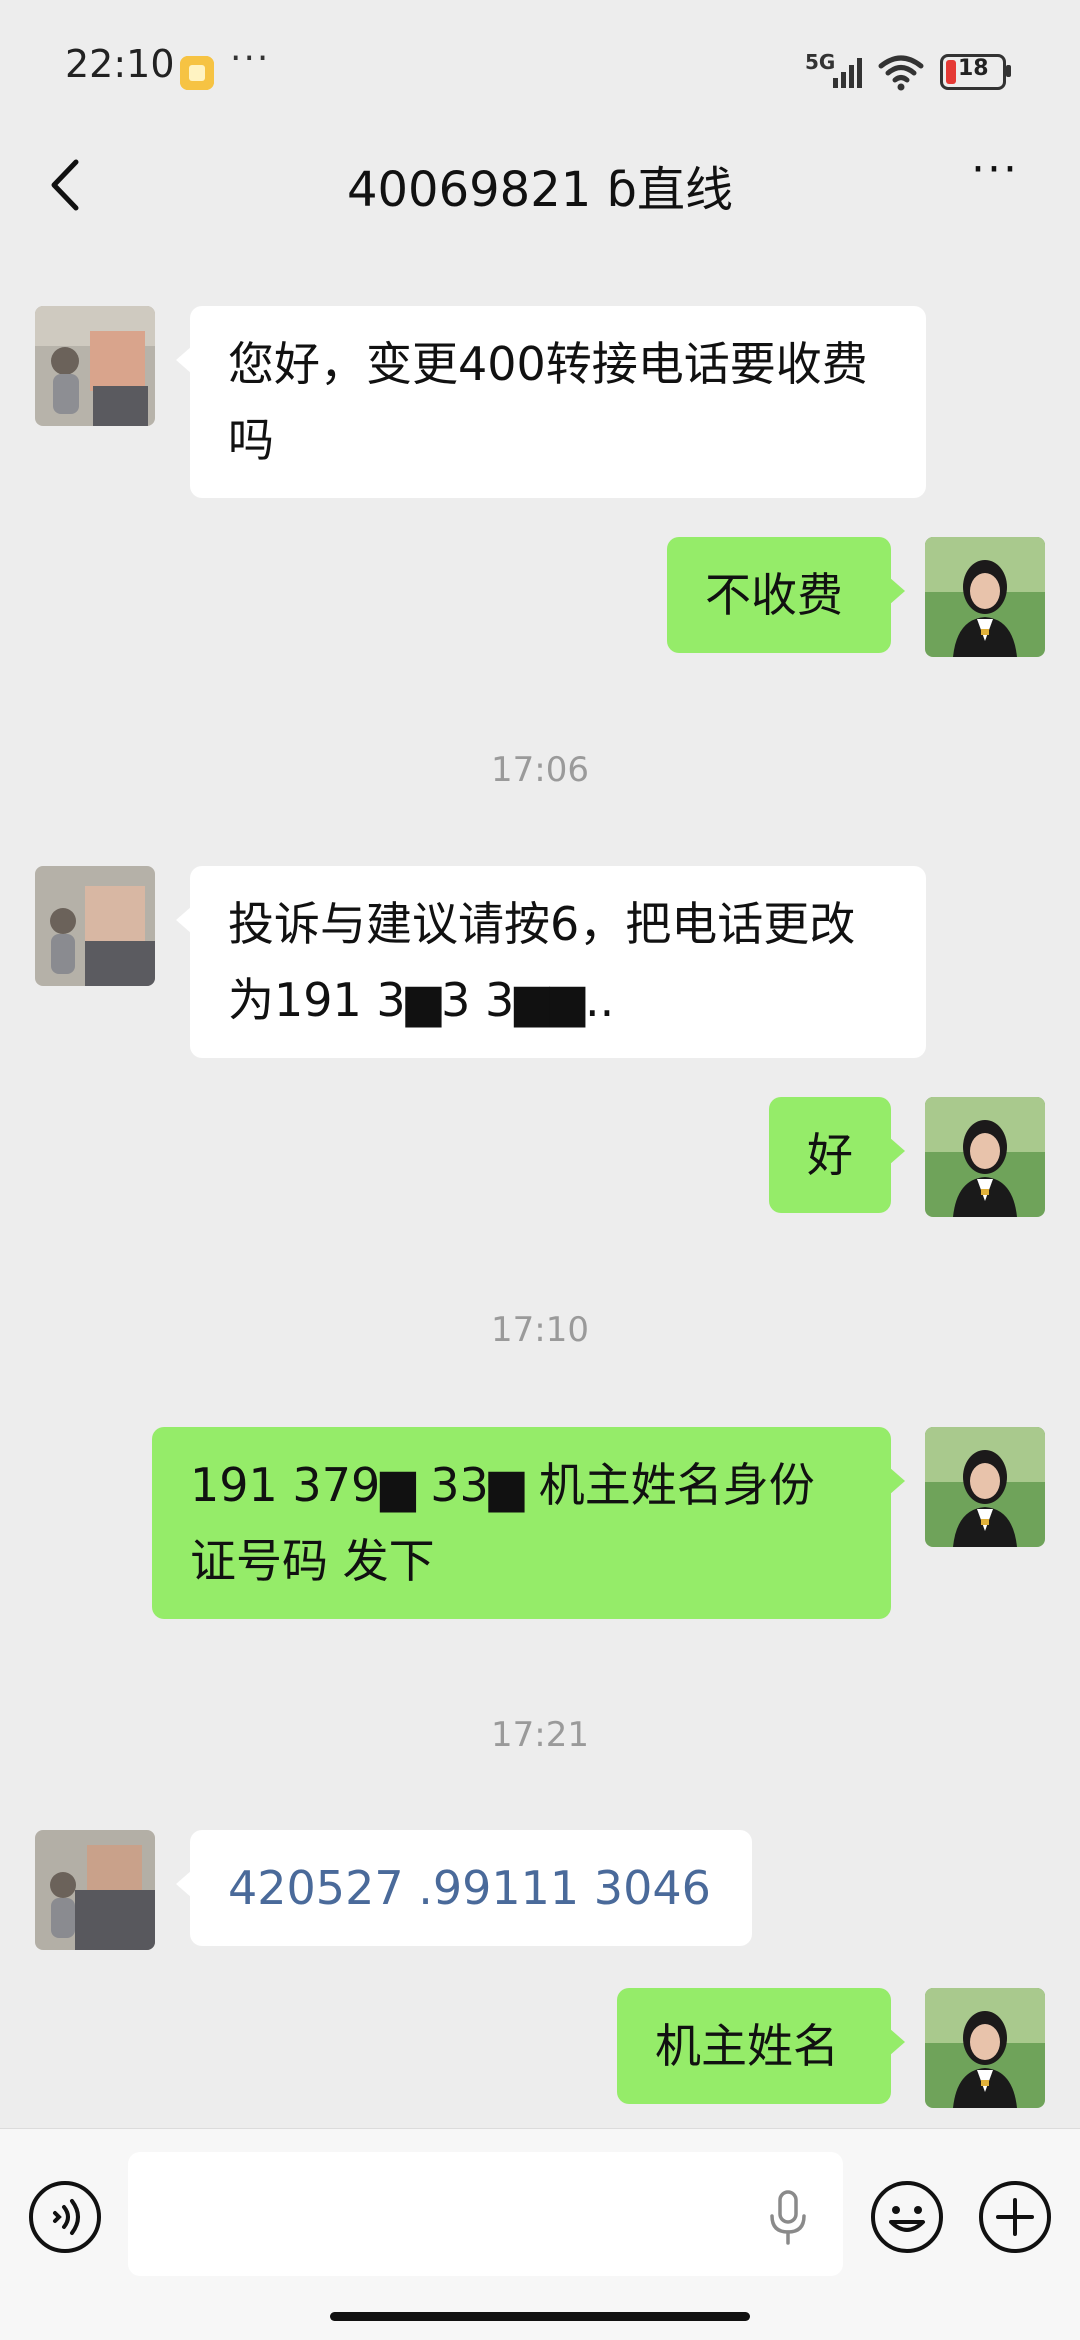 The image size is (1080, 2340). I want to click on battery-icon: 18, so click(975, 72).